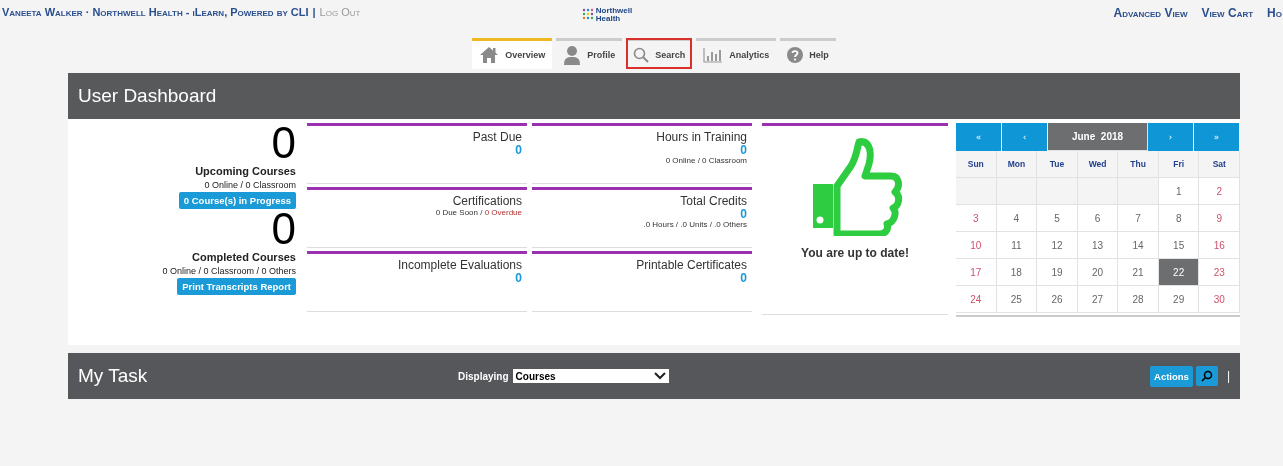 This screenshot has width=1283, height=466. What do you see at coordinates (1138, 299) in the screenshot?
I see `calendar-day: 28` at bounding box center [1138, 299].